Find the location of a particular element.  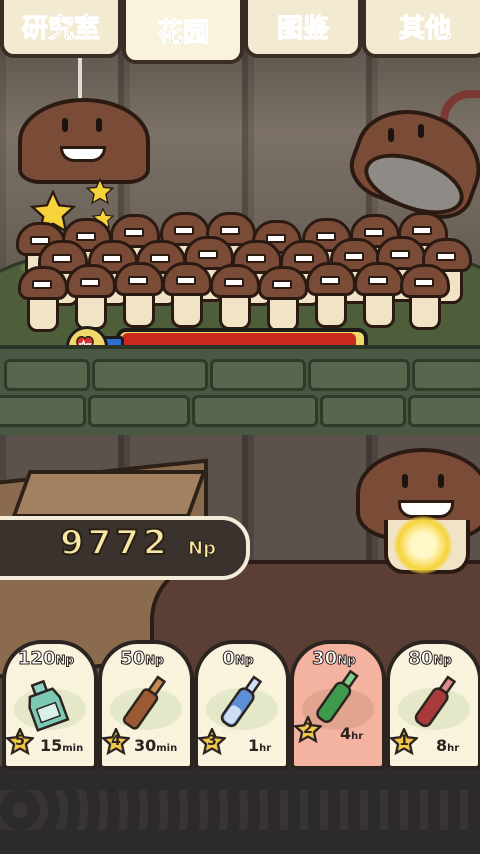

currency-unit: Np is located at coordinates (202, 549).